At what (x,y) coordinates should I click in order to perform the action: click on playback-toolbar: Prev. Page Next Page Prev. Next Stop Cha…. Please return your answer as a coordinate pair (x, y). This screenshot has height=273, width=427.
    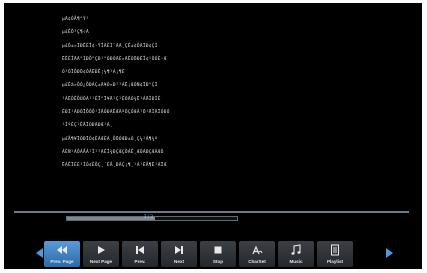
    Looking at the image, I should click on (211, 254).